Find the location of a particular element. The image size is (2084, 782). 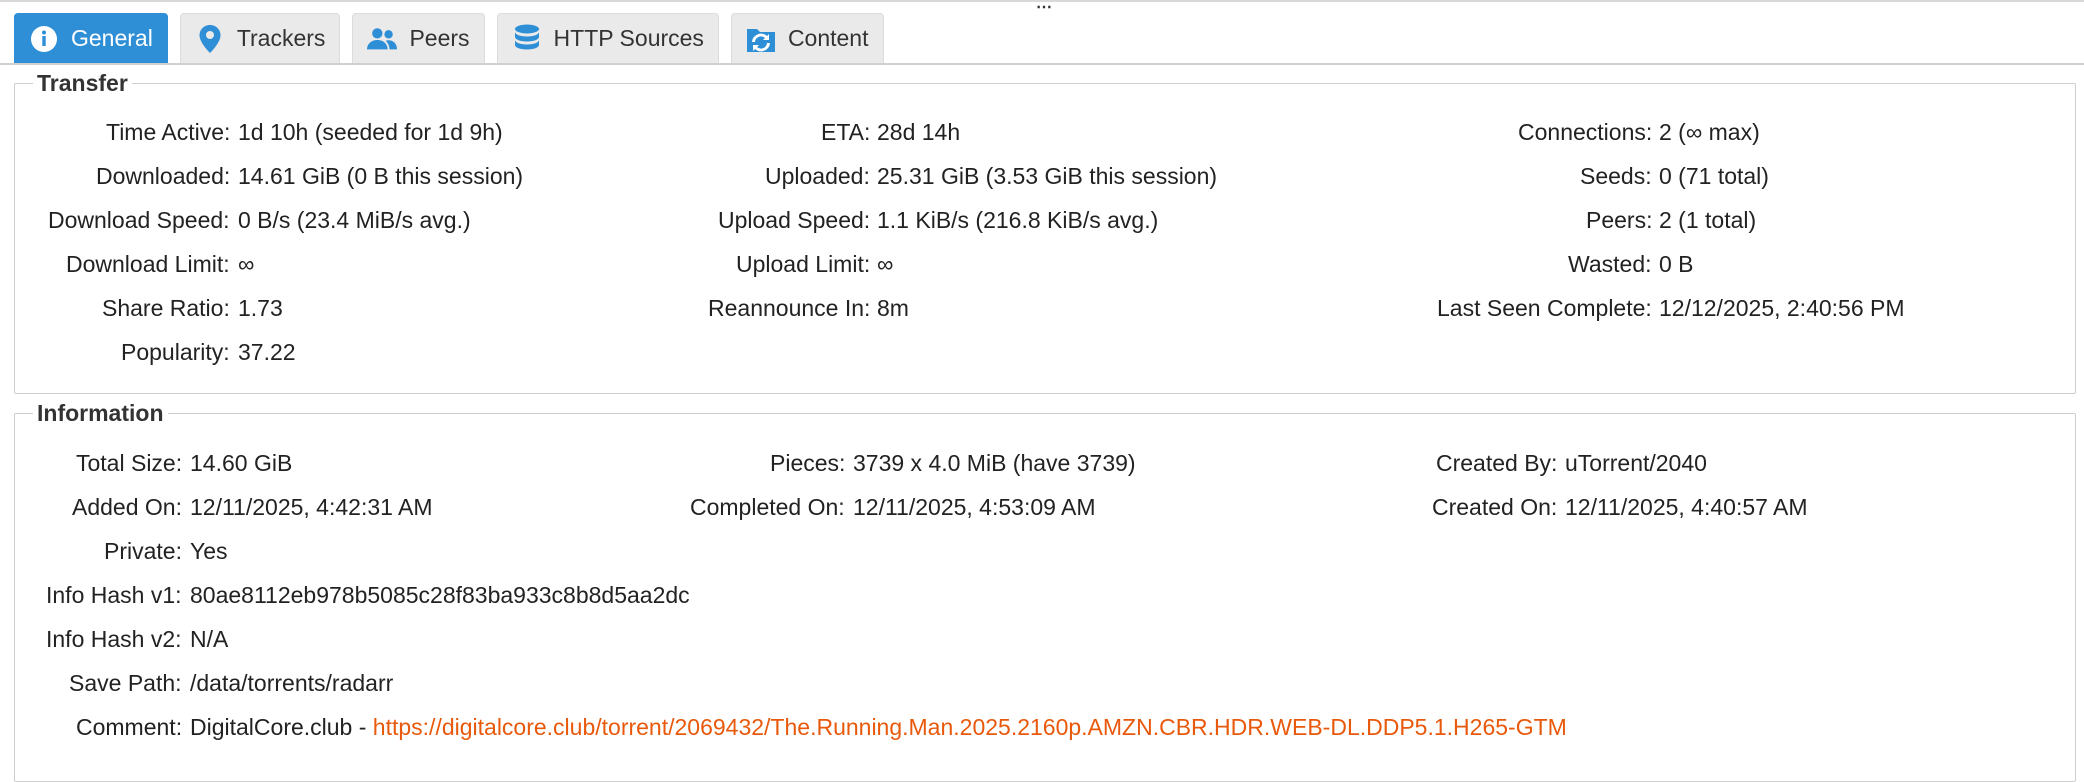

database-icon is located at coordinates (527, 39).